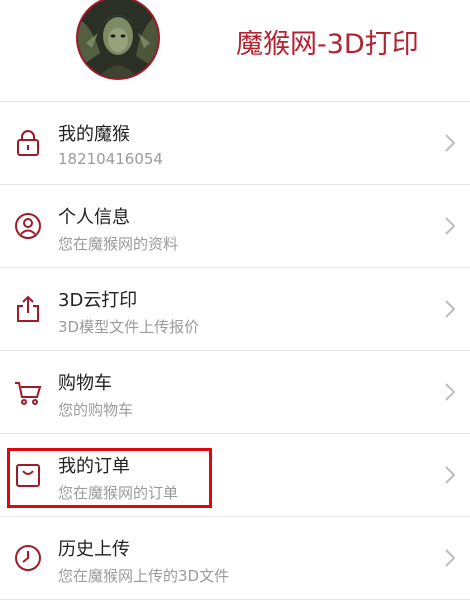 The width and height of the screenshot is (470, 600). I want to click on bag-icon, so click(28, 475).